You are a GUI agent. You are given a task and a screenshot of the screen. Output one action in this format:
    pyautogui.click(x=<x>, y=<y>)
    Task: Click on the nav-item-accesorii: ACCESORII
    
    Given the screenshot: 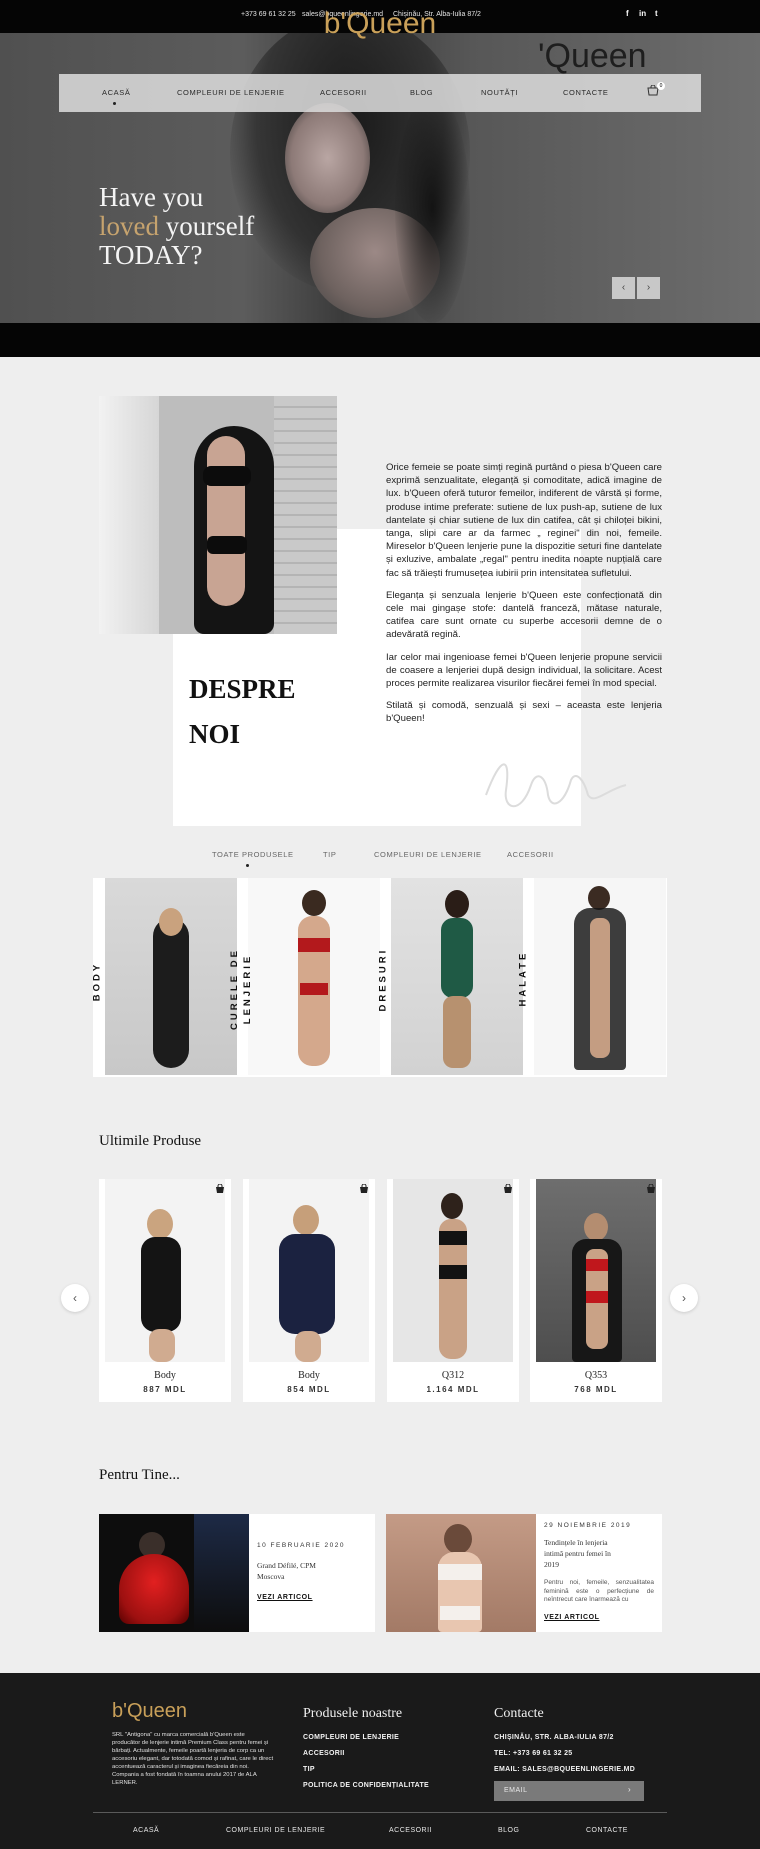 What is the action you would take?
    pyautogui.click(x=343, y=92)
    